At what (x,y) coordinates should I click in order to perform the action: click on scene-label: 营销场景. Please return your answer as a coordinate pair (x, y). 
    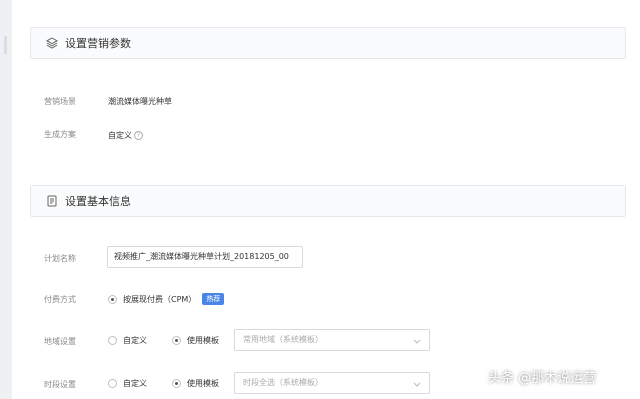
    Looking at the image, I should click on (60, 101).